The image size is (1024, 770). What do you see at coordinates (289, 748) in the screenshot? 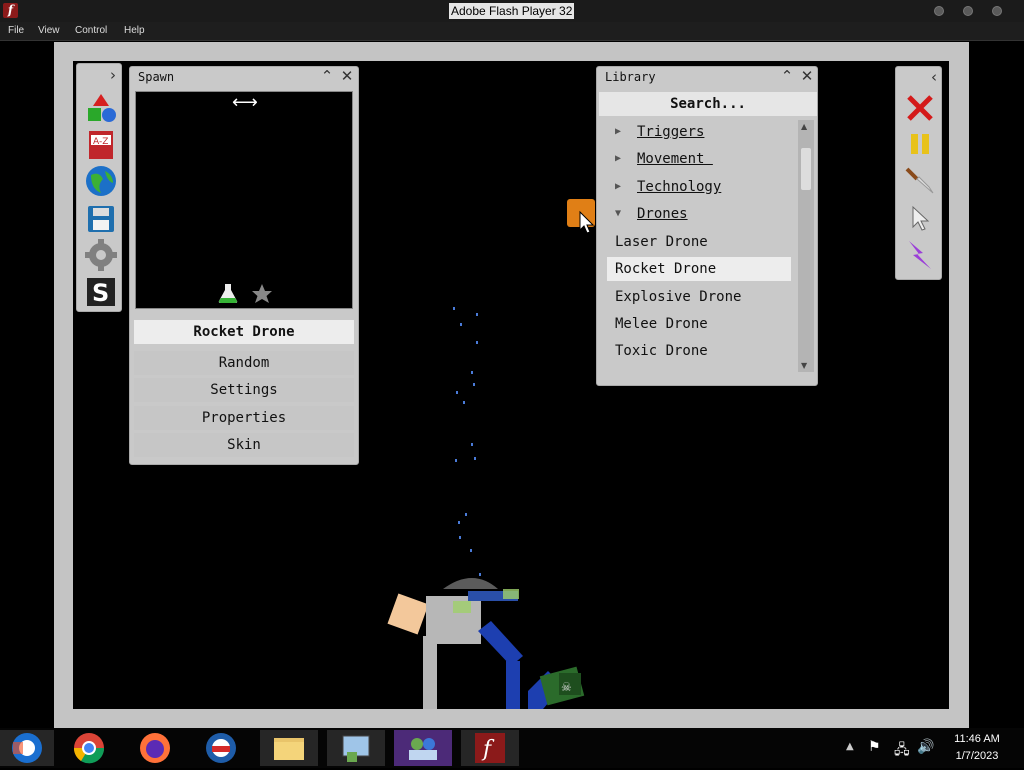
I see `file-explorer-icon` at bounding box center [289, 748].